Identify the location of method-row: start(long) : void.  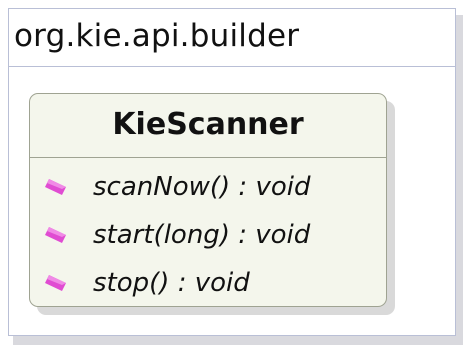
(208, 236).